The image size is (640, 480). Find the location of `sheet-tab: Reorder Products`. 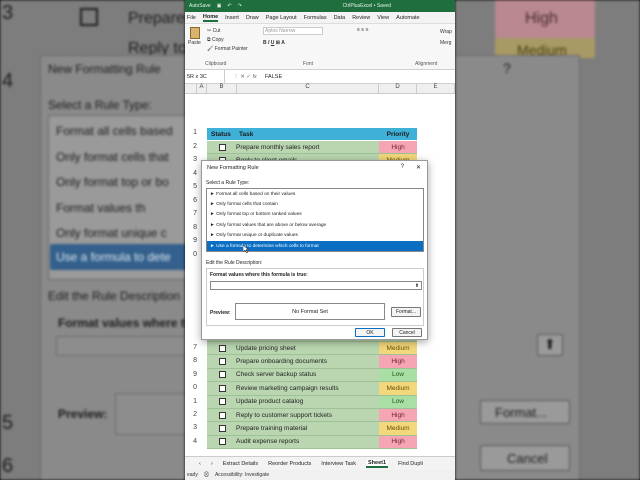

sheet-tab: Reorder Products is located at coordinates (289, 464).